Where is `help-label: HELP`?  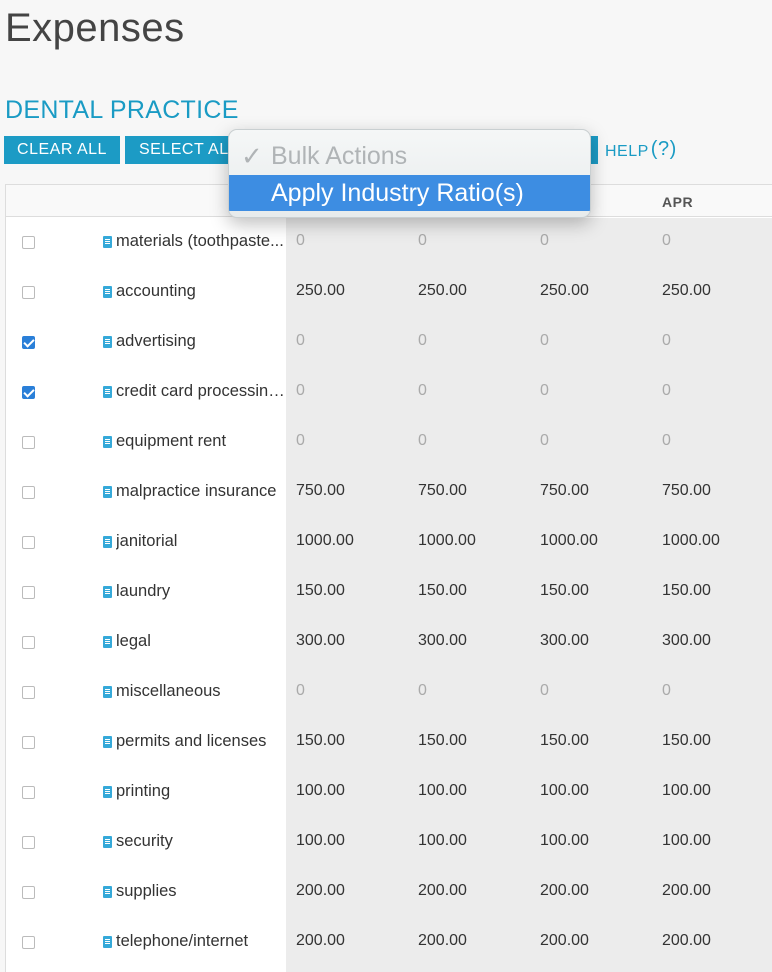
help-label: HELP is located at coordinates (627, 151).